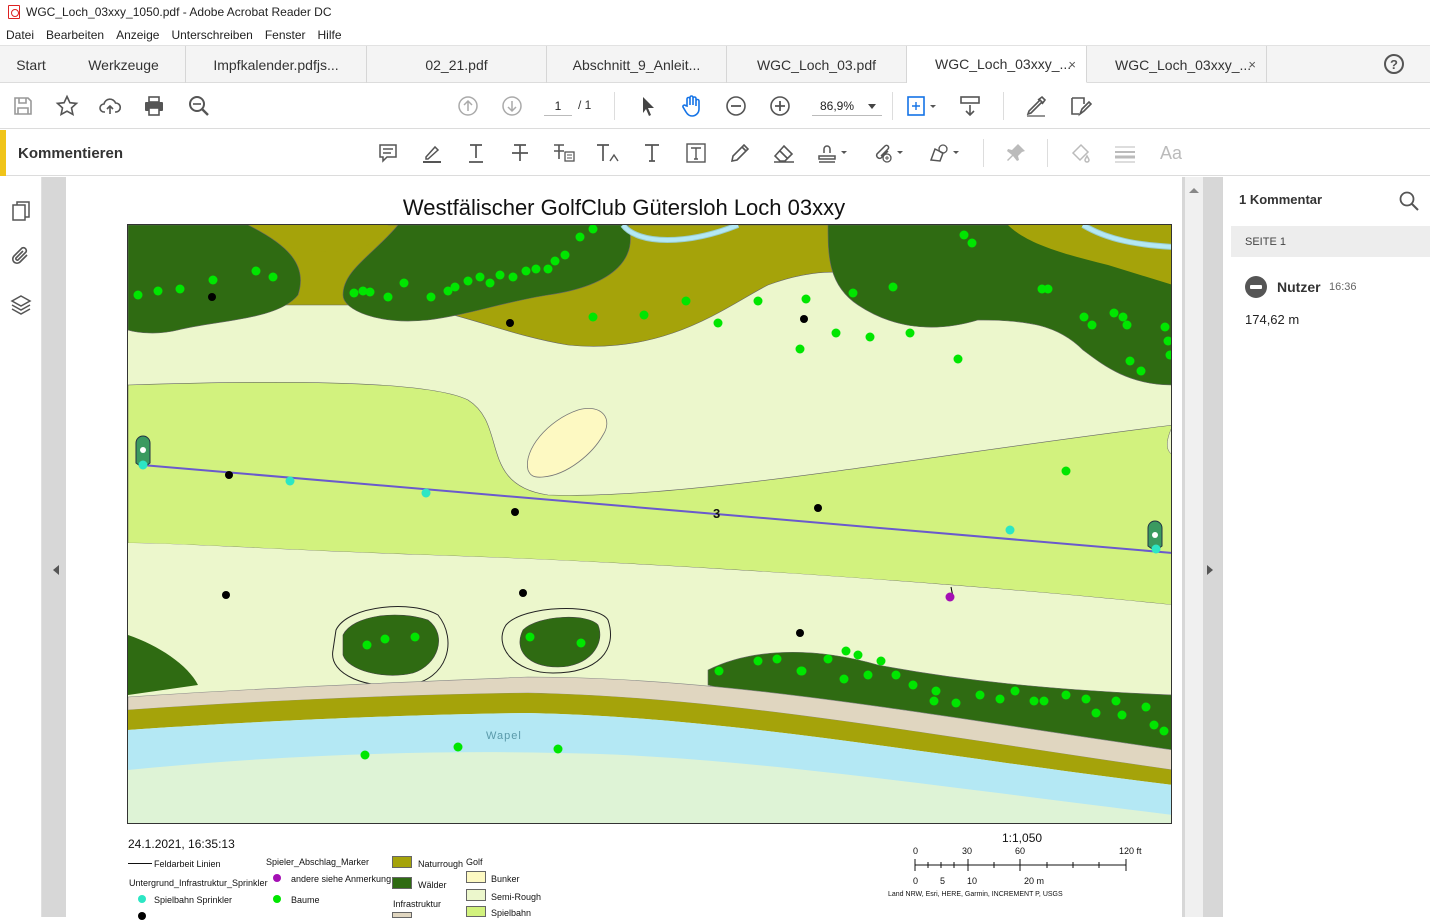 The height and width of the screenshot is (920, 1430). Describe the element at coordinates (211, 35) in the screenshot. I see `menu-unterschreiben: Unterschreiben` at that location.